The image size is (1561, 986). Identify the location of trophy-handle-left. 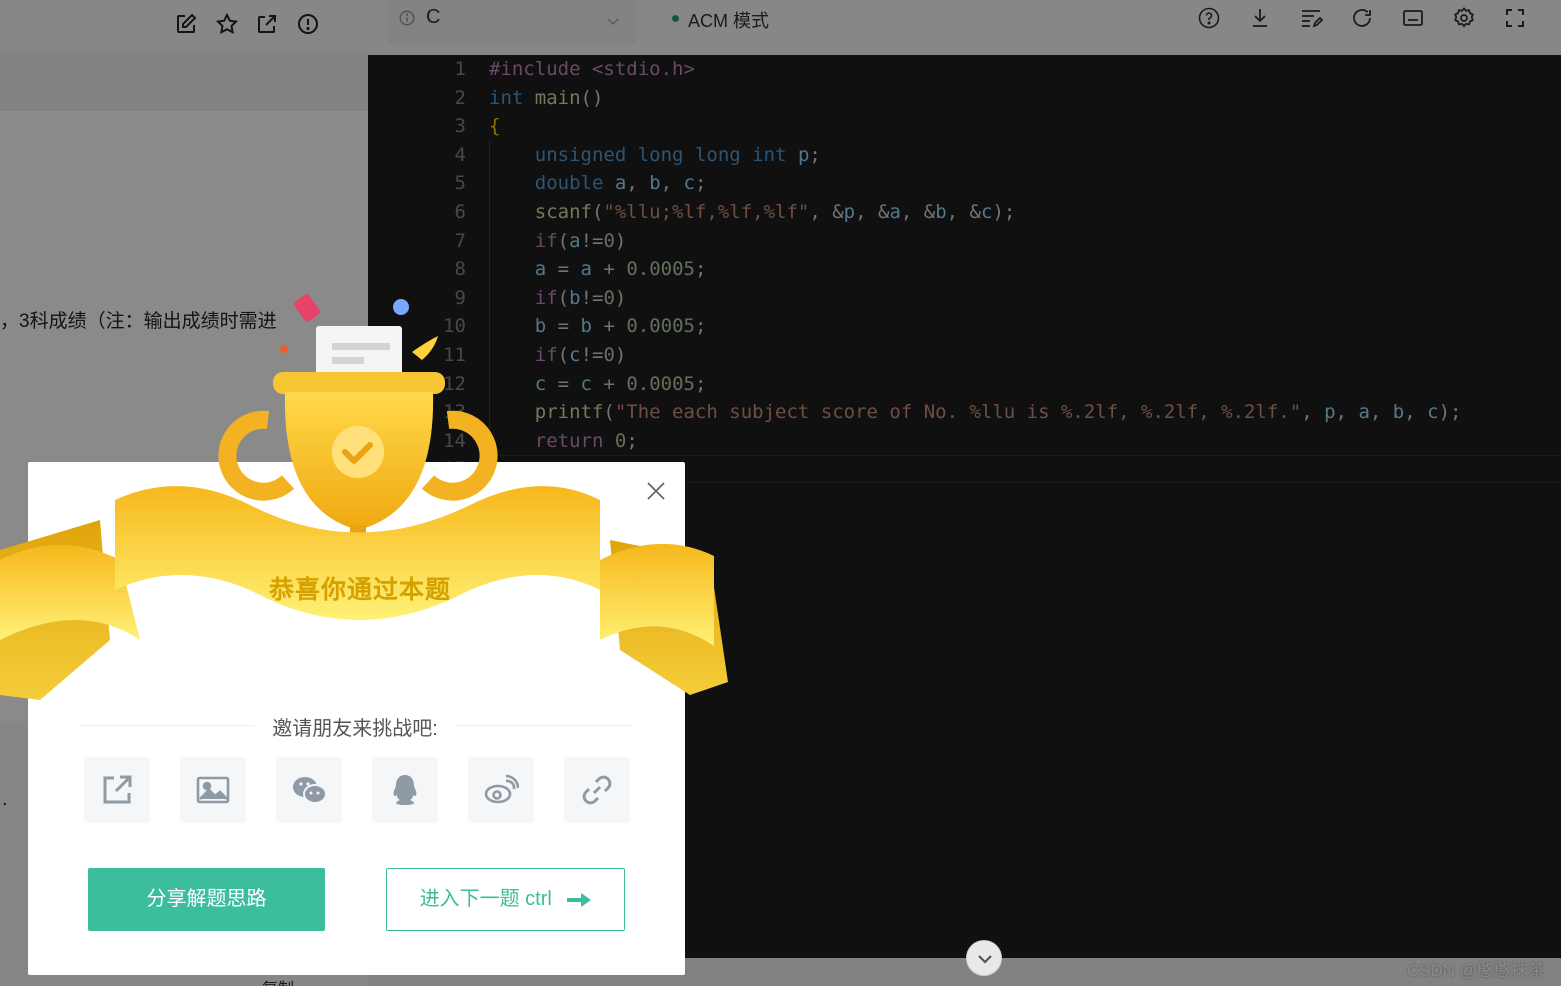
(256, 455).